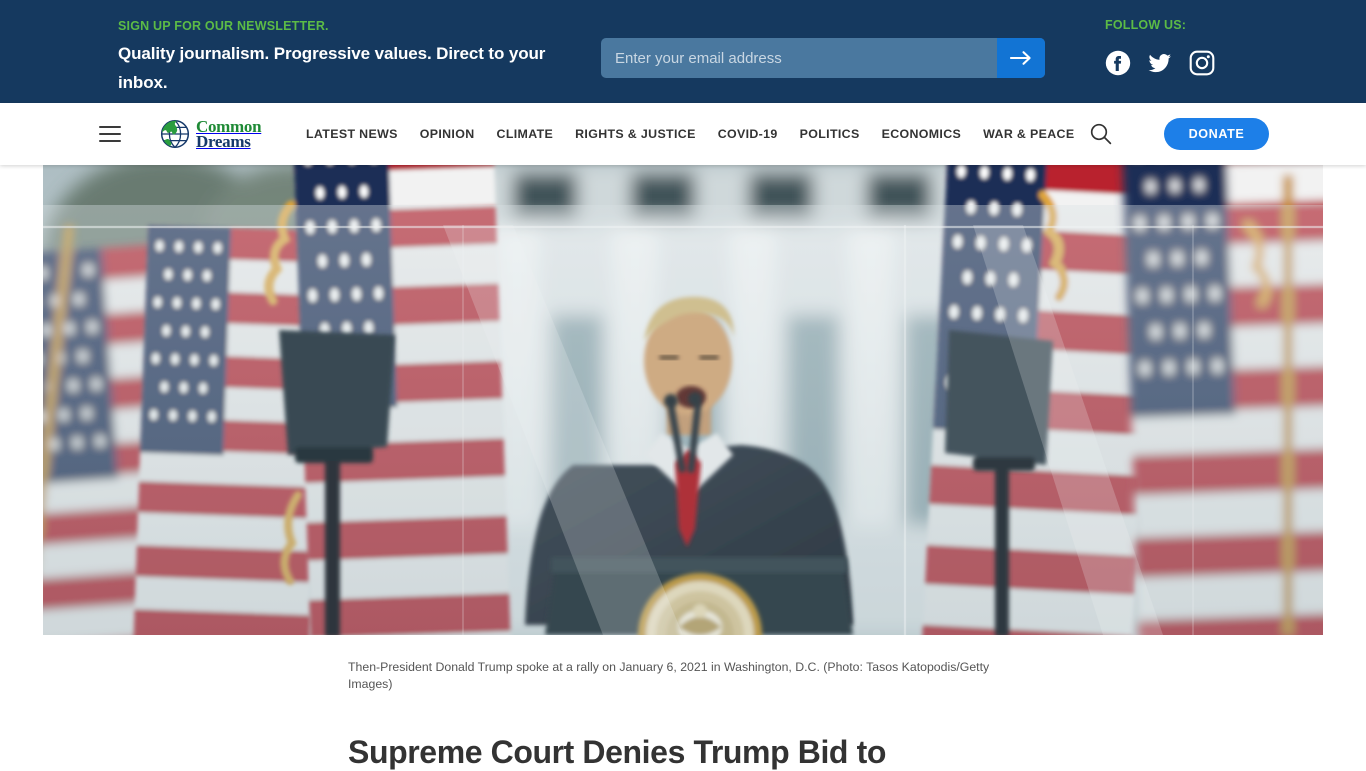 This screenshot has width=1366, height=771. I want to click on hamburger-menu-icon, so click(110, 134).